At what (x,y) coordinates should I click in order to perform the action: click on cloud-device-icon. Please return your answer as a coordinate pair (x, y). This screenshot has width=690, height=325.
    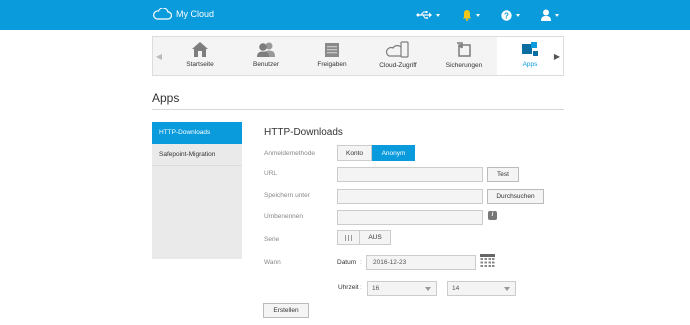
    Looking at the image, I should click on (397, 49).